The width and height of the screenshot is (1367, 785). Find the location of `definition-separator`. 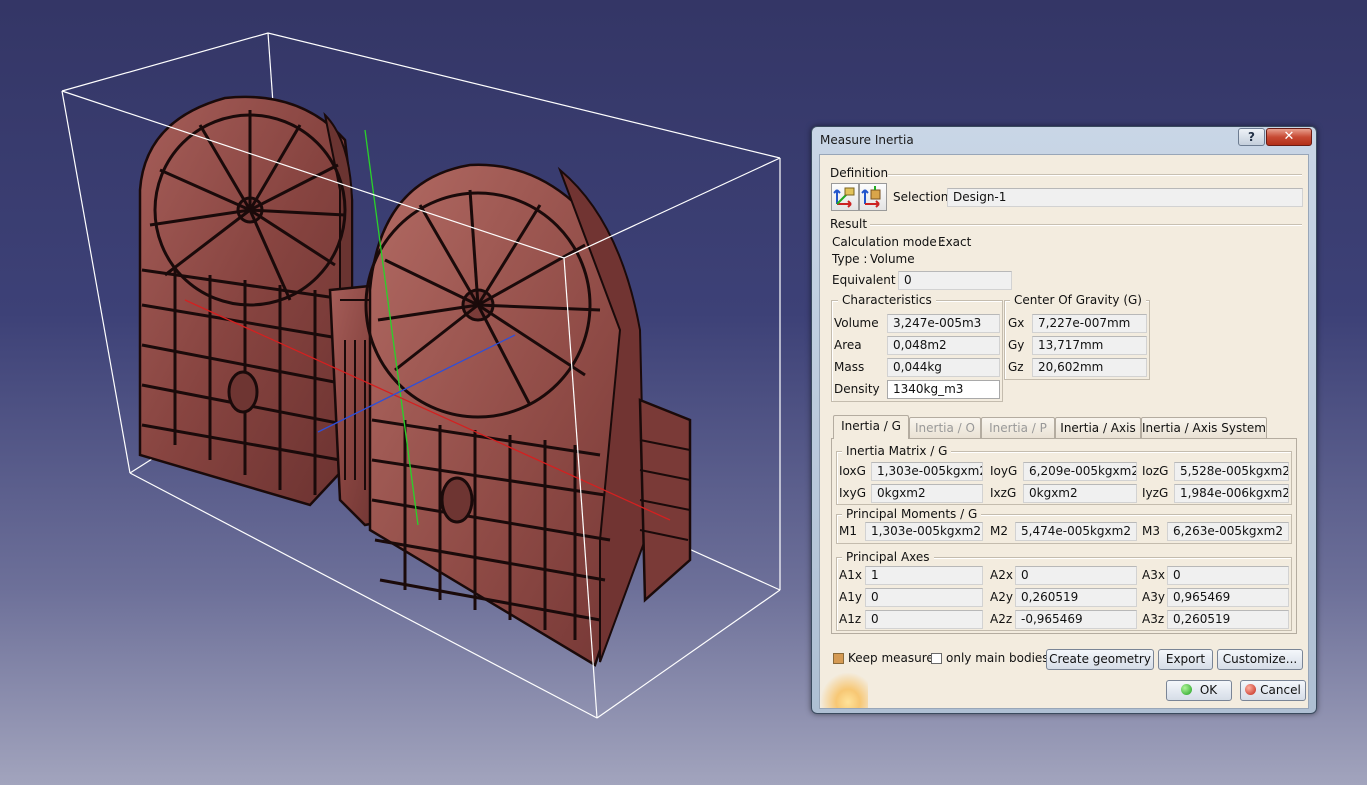

definition-separator is located at coordinates (1095, 175).